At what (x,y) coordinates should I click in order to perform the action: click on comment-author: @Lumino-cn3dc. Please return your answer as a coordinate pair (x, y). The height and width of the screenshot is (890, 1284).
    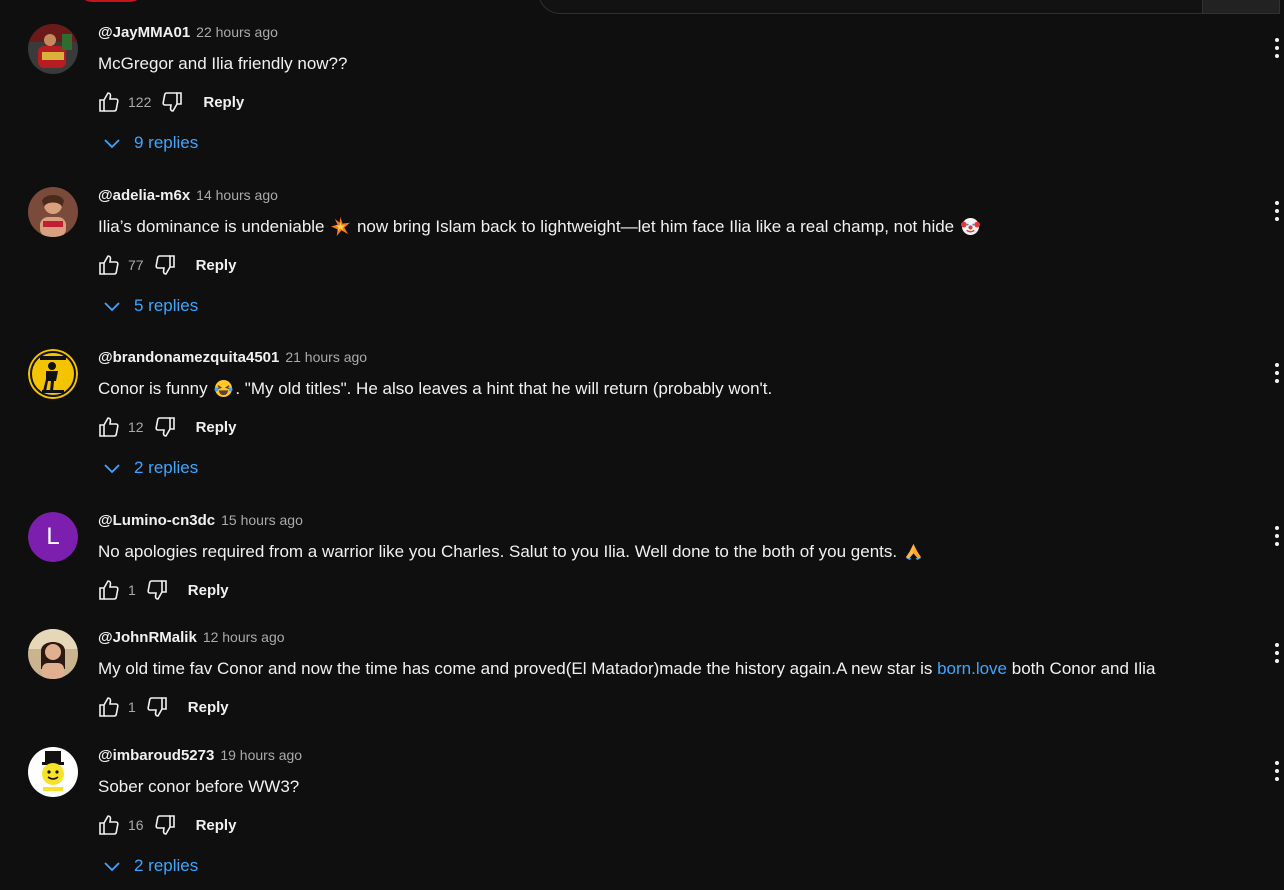
    Looking at the image, I should click on (156, 520).